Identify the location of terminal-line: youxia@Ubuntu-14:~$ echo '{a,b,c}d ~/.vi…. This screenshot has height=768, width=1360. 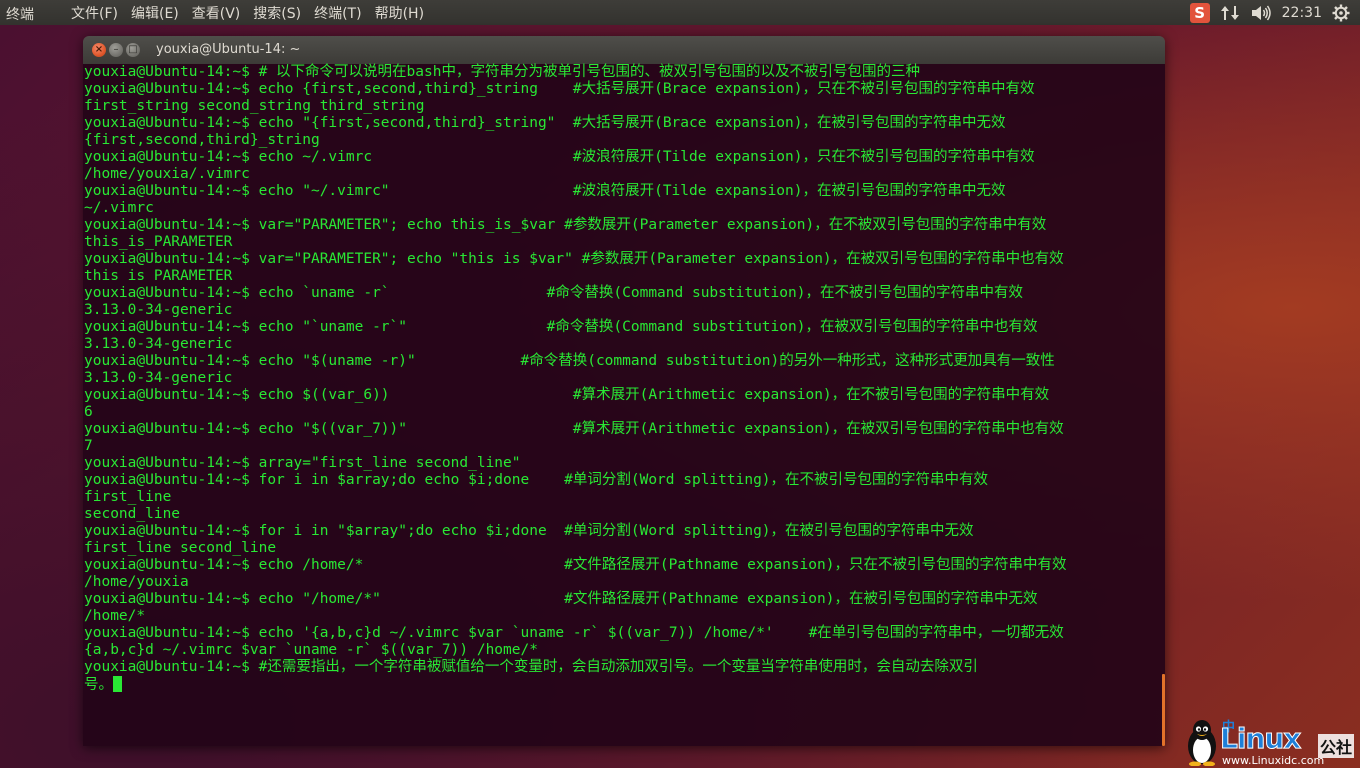
(574, 633).